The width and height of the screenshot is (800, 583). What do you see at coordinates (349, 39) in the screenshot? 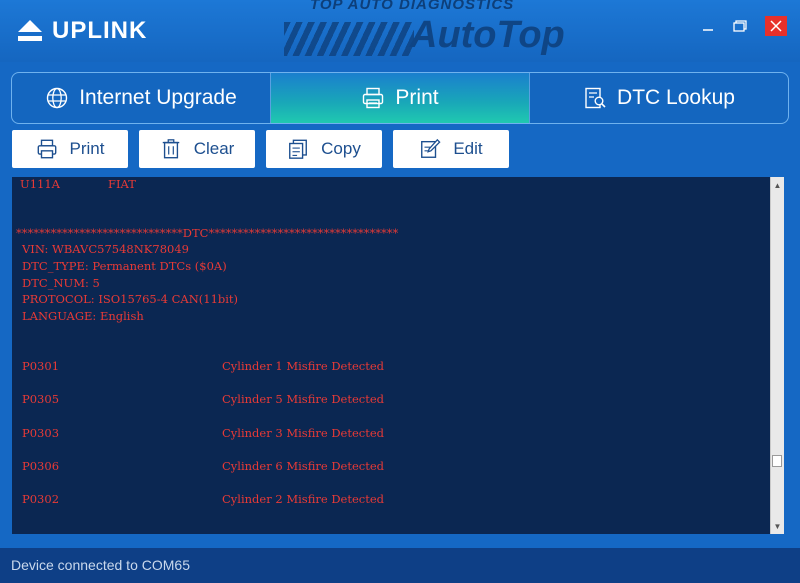
I see `brand-stripes` at bounding box center [349, 39].